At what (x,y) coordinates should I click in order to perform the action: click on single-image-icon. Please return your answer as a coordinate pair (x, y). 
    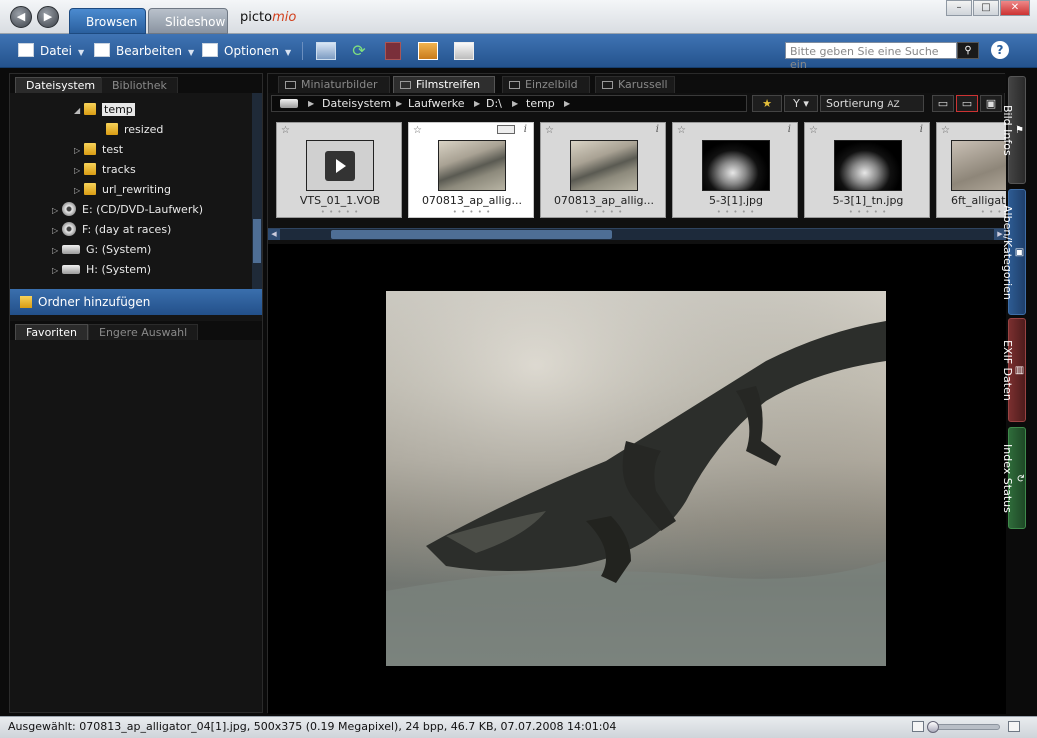
    Looking at the image, I should click on (514, 85).